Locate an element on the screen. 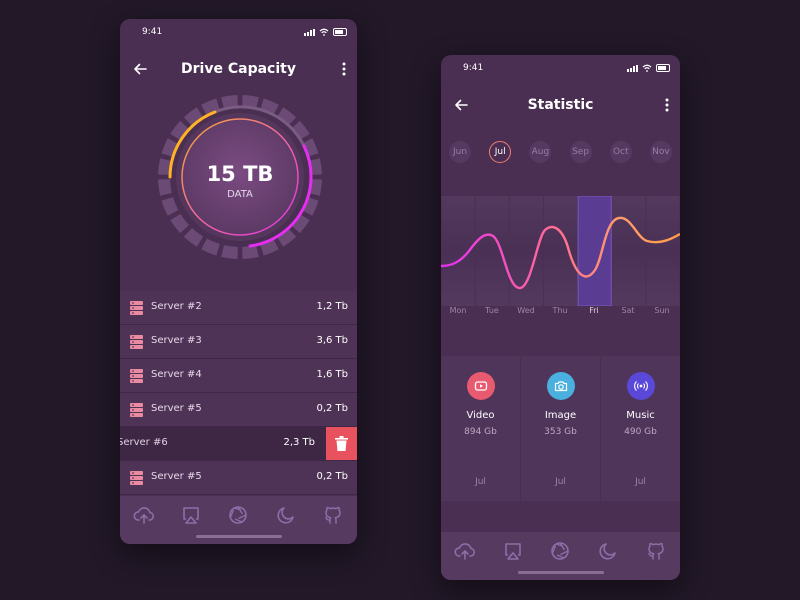 The width and height of the screenshot is (800, 600). delete-button is located at coordinates (341, 443).